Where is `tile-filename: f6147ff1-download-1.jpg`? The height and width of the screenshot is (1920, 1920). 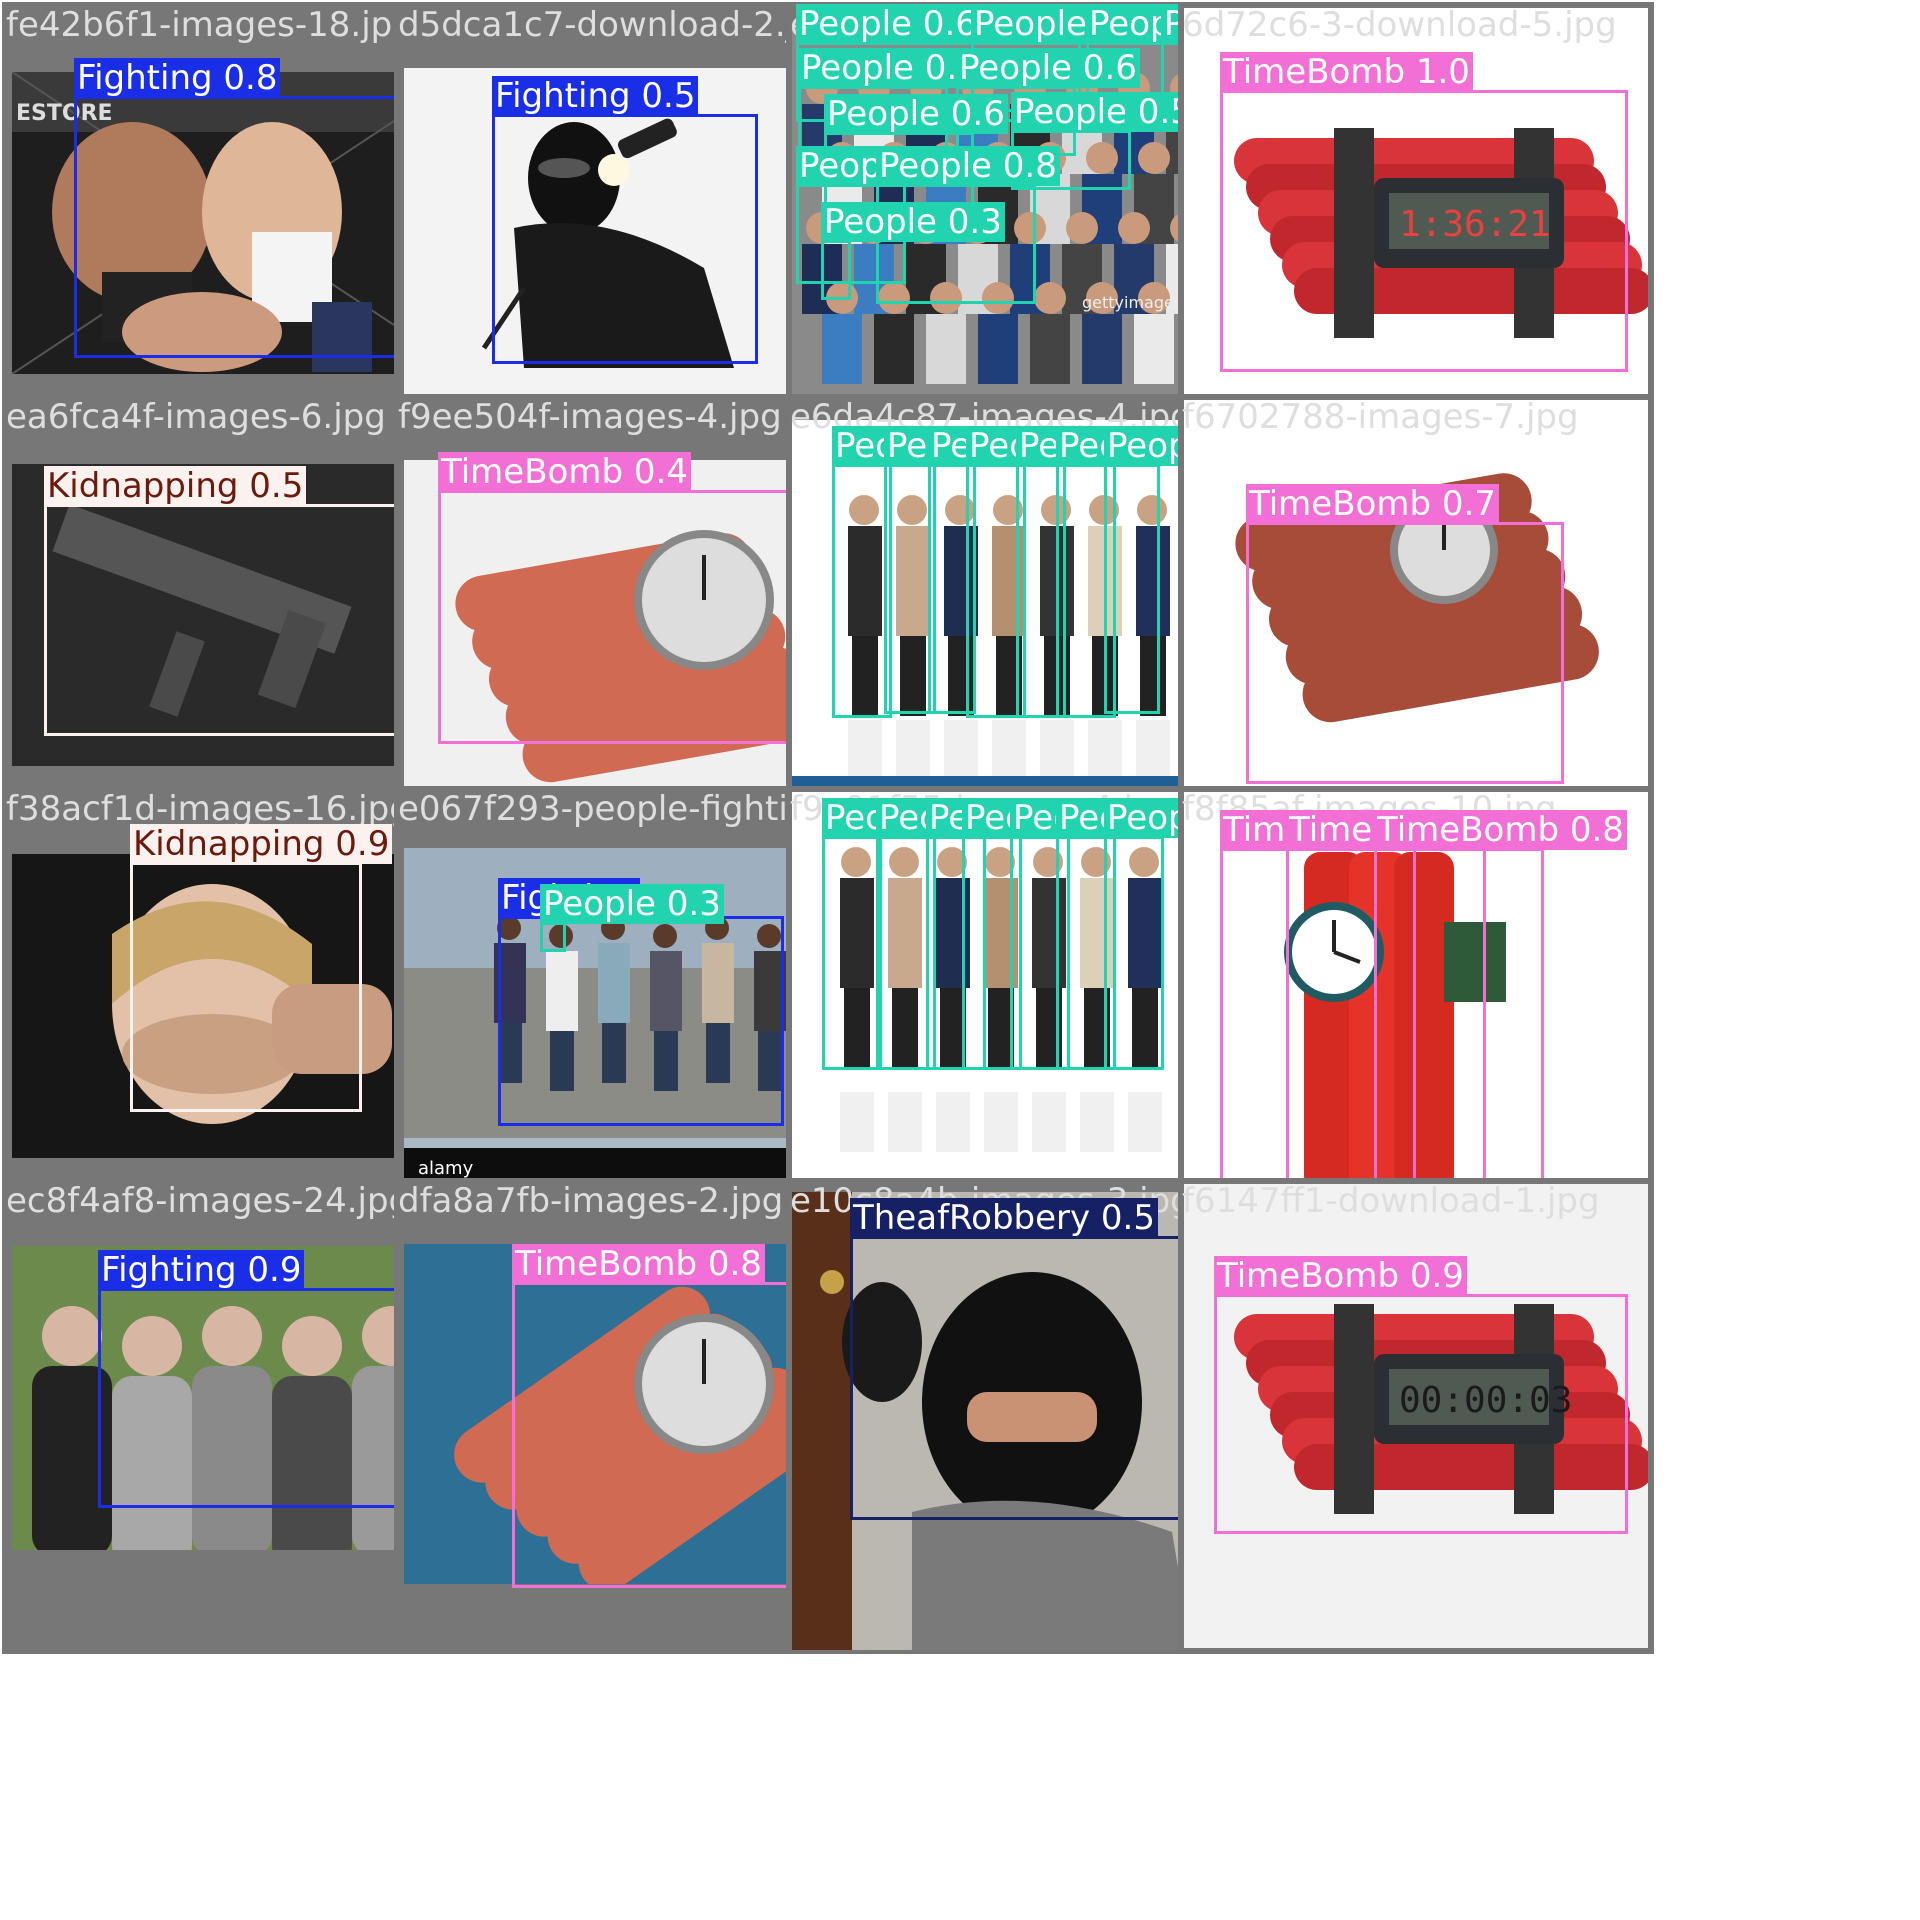
tile-filename: f6147ff1-download-1.jpg is located at coordinates (1391, 1201).